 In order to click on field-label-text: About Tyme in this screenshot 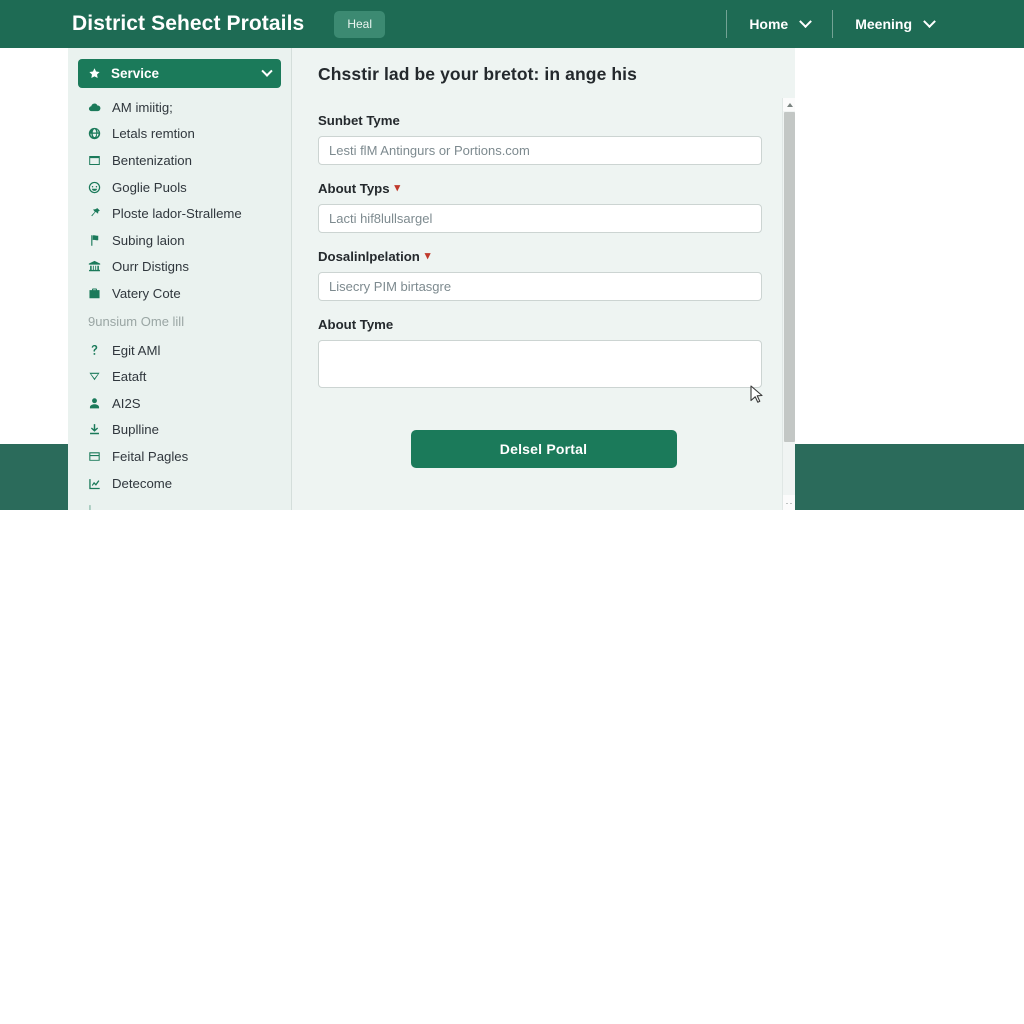, I will do `click(356, 324)`.